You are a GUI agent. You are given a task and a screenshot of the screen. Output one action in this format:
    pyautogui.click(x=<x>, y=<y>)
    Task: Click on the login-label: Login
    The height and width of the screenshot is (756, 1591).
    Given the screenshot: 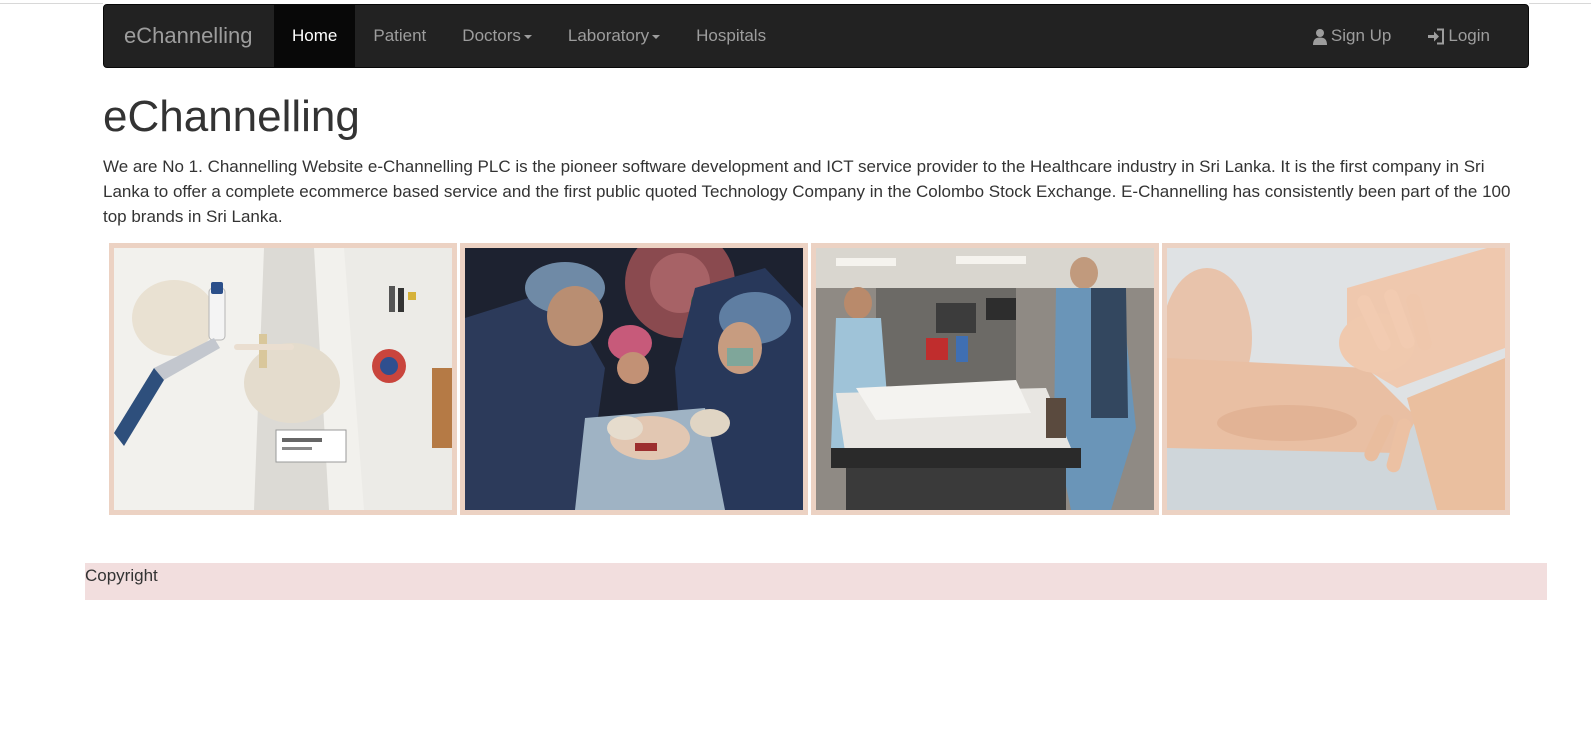 What is the action you would take?
    pyautogui.click(x=1469, y=35)
    